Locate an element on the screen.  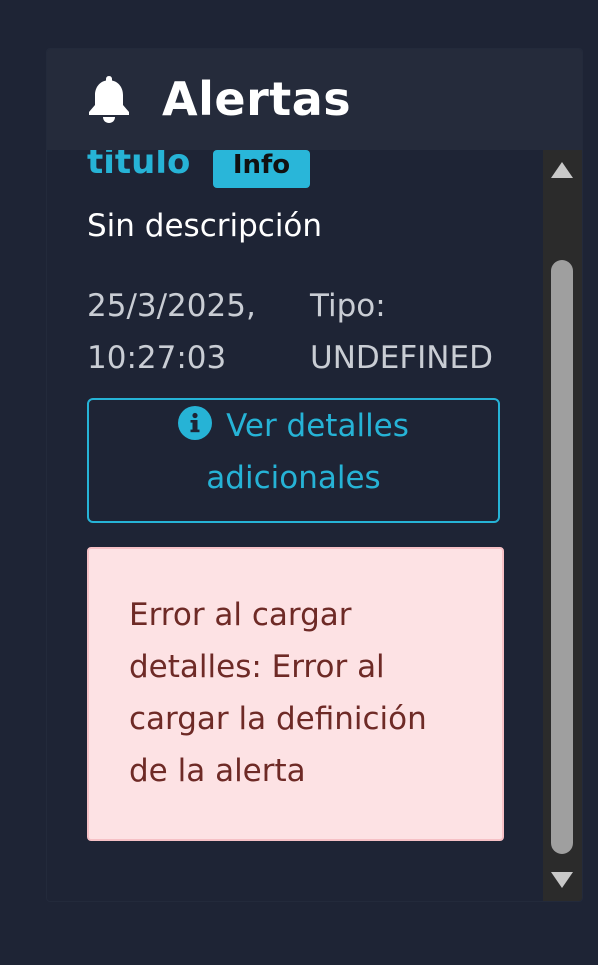
info-icon is located at coordinates (195, 423).